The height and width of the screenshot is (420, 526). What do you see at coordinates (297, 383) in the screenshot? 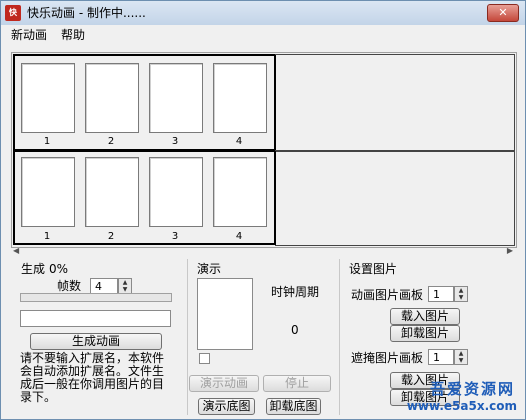
I see `stop-button: 停止` at bounding box center [297, 383].